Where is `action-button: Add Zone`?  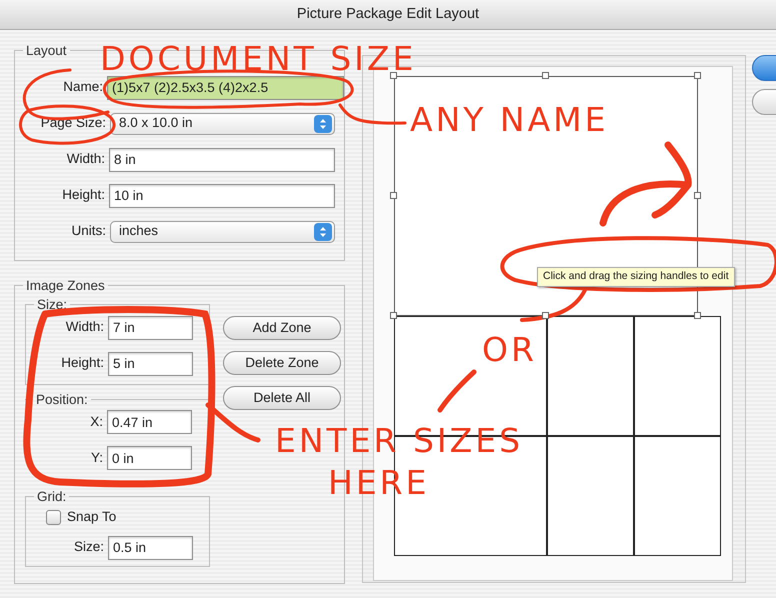 action-button: Add Zone is located at coordinates (282, 328).